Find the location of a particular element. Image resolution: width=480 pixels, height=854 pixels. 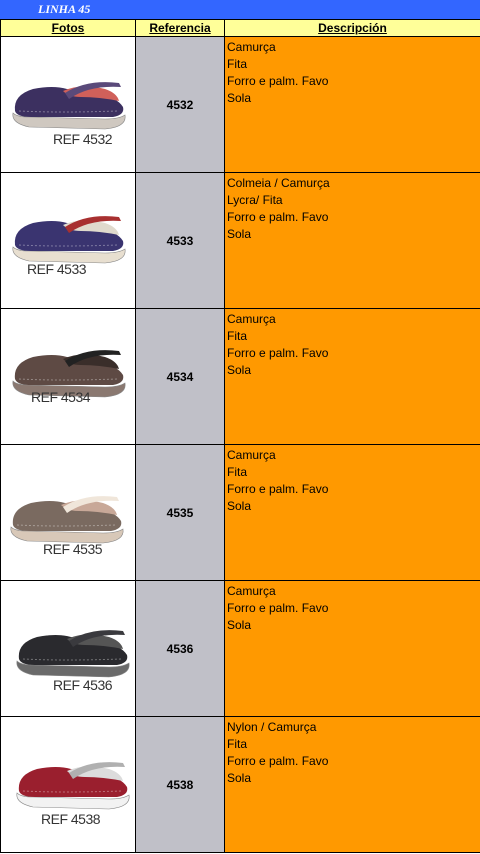

reference-cell: 4533 is located at coordinates (180, 240).